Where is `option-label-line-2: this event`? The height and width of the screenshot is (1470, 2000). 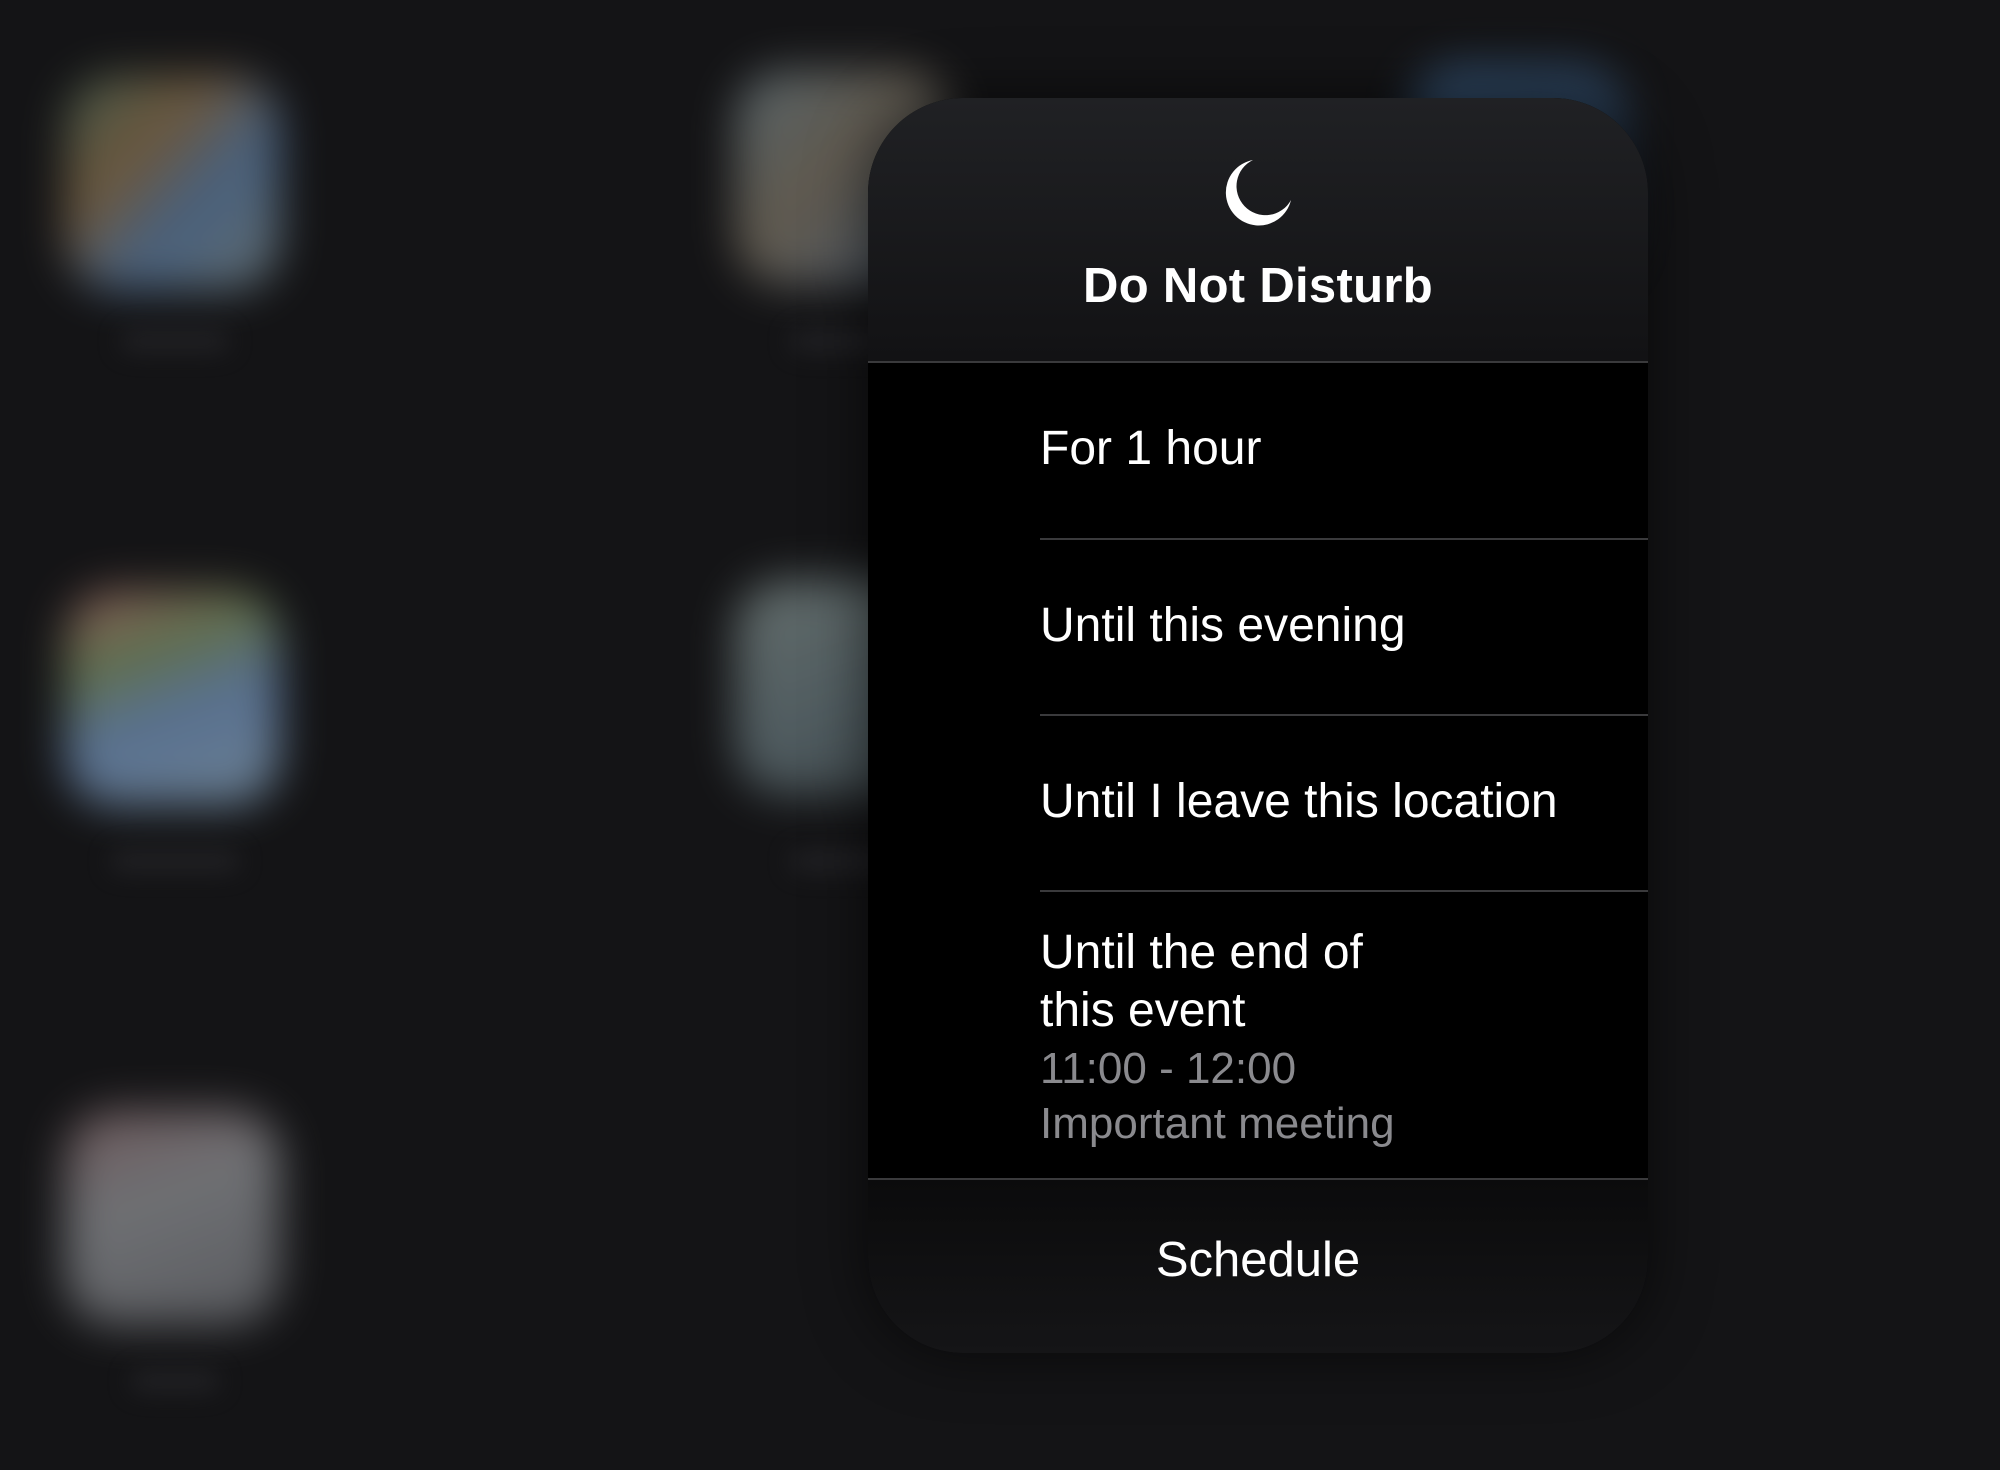 option-label-line-2: this event is located at coordinates (1143, 1010).